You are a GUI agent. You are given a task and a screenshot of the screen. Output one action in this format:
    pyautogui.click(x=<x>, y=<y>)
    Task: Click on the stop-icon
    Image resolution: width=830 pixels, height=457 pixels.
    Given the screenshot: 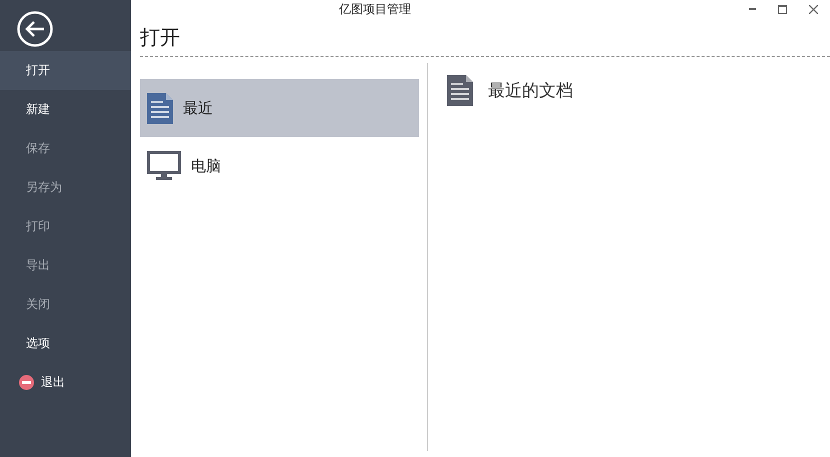 What is the action you would take?
    pyautogui.click(x=26, y=382)
    